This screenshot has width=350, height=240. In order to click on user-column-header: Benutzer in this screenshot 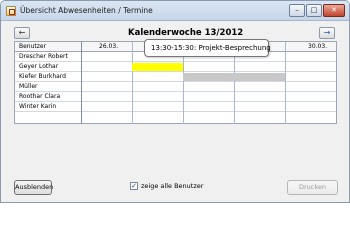, I will do `click(33, 46)`.